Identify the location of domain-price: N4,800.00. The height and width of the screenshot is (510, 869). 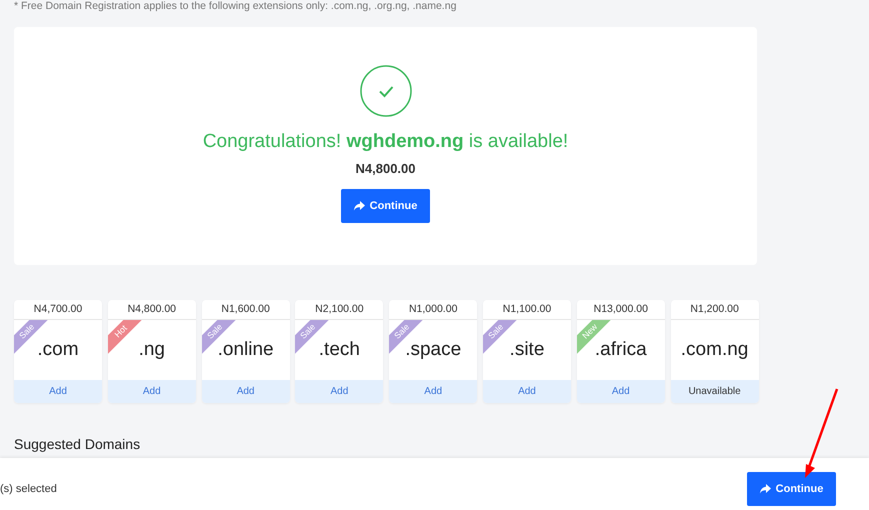
(386, 168).